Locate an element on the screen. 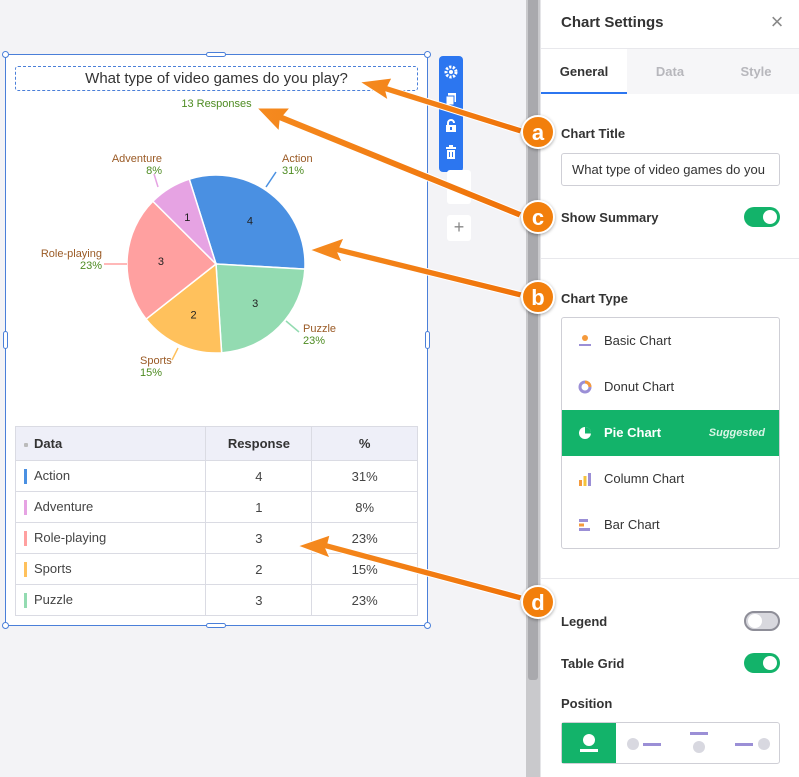  position-top-icon is located at coordinates (589, 743).